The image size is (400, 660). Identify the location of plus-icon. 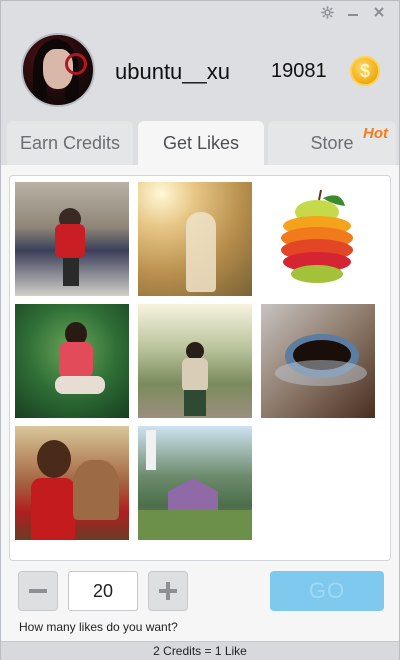
(168, 591).